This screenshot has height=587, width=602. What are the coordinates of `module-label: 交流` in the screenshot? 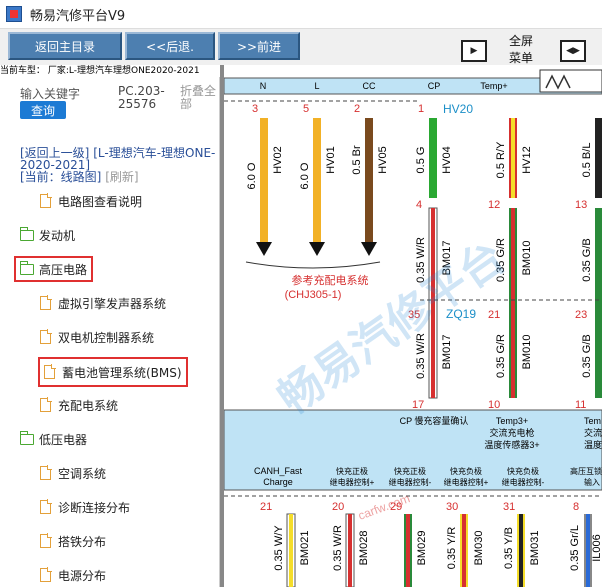 It's located at (593, 432).